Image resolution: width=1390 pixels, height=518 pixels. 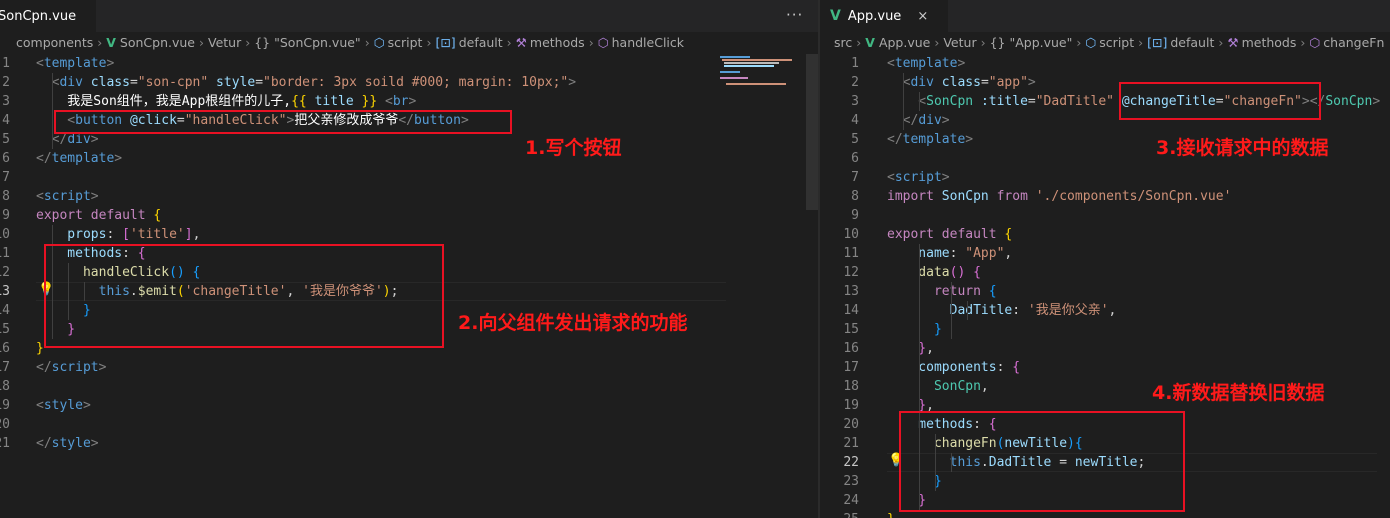 I want to click on line-number: 19, so click(x=5, y=405).